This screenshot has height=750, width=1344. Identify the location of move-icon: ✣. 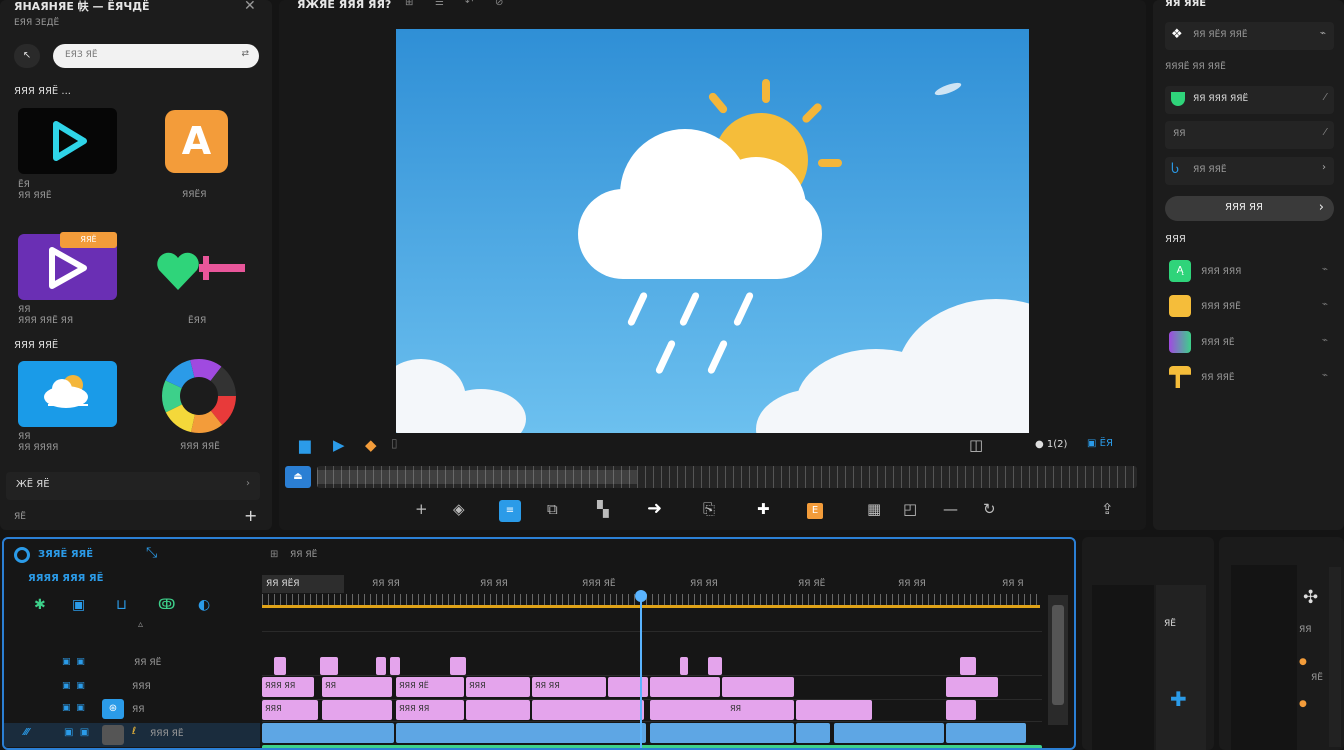
(1310, 597).